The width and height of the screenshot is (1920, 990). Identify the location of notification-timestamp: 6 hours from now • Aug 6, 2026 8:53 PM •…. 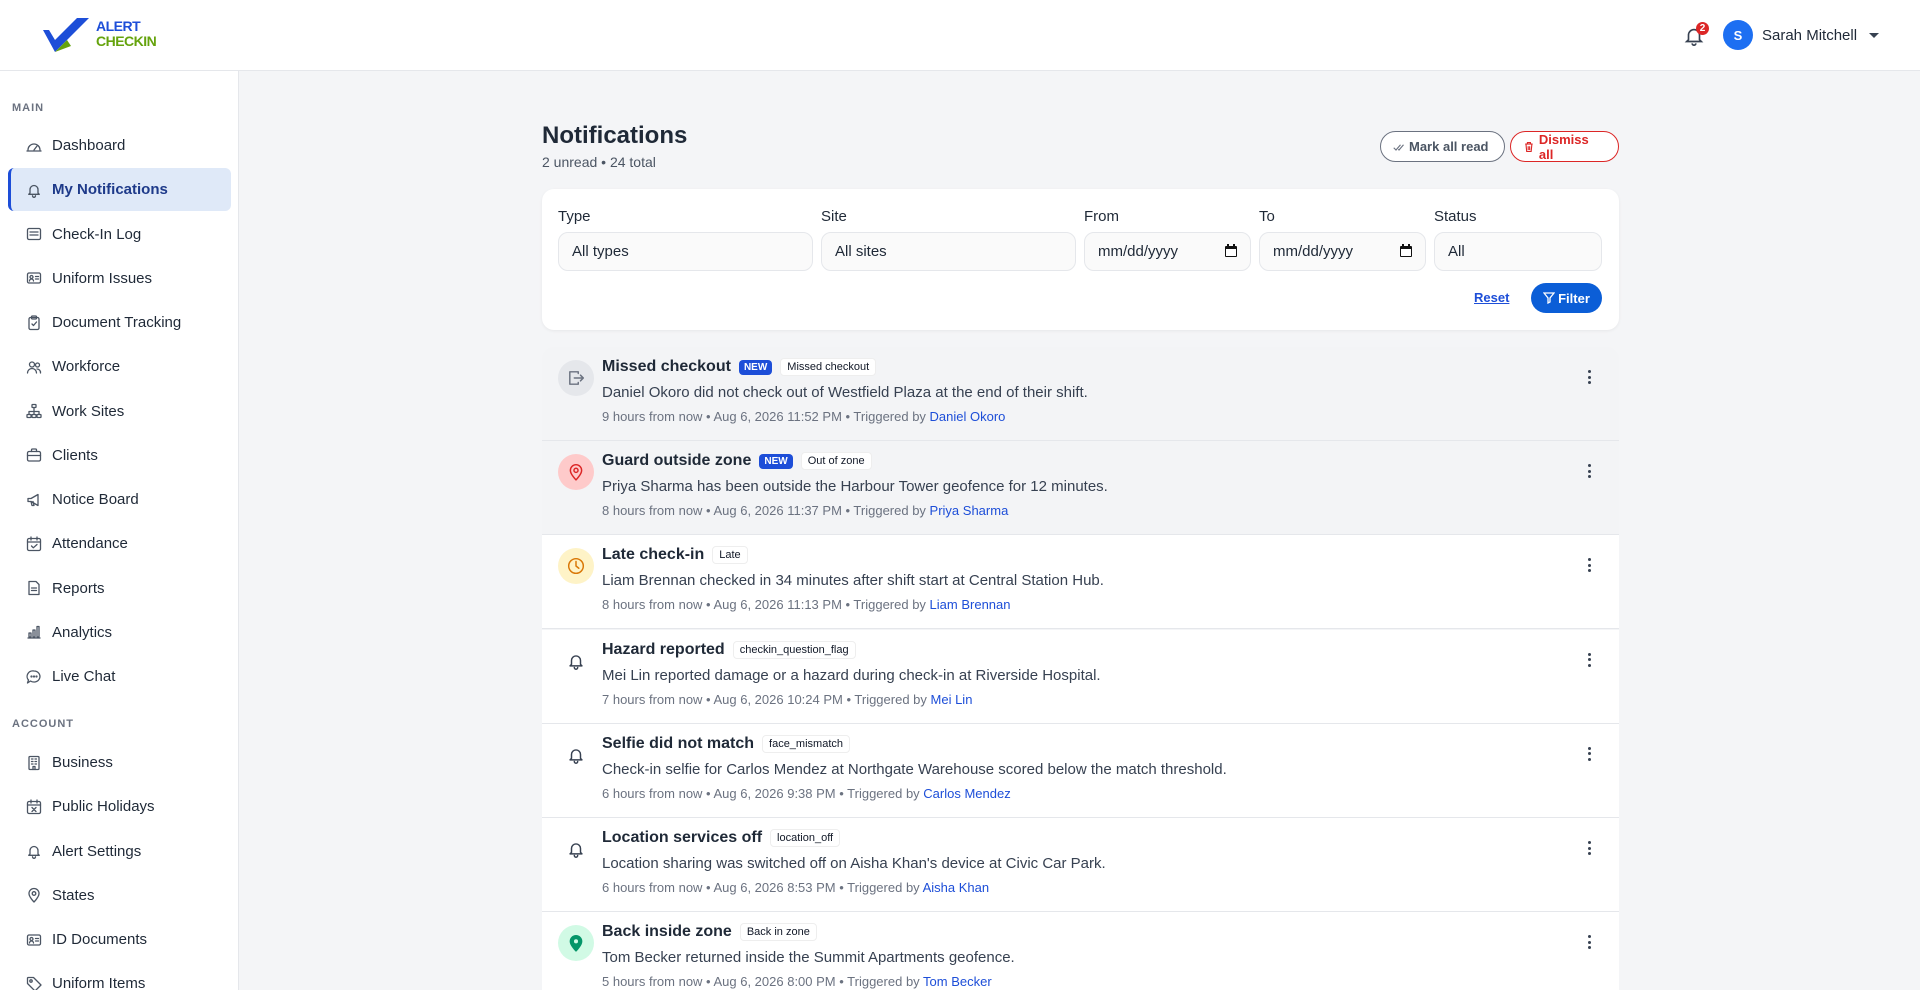
(762, 887).